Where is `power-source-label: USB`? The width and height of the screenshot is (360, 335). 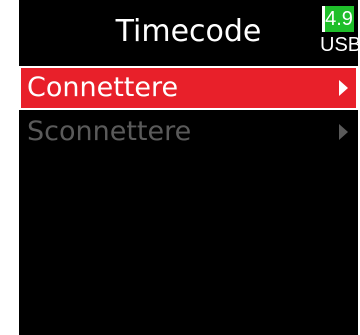
power-source-label: USB is located at coordinates (339, 45).